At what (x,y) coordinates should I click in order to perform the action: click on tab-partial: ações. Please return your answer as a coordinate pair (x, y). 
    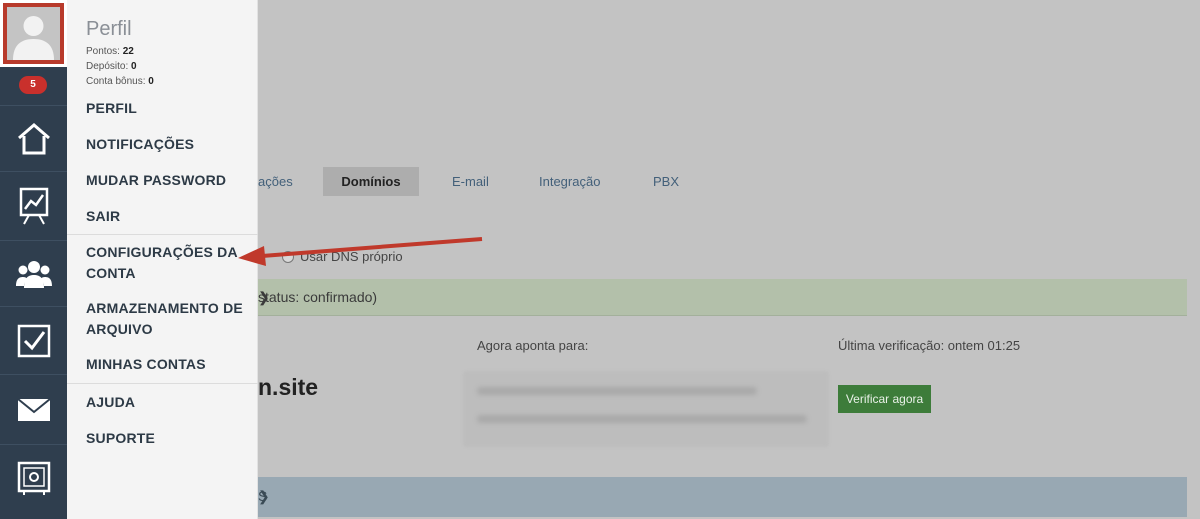
    Looking at the image, I should click on (278, 181).